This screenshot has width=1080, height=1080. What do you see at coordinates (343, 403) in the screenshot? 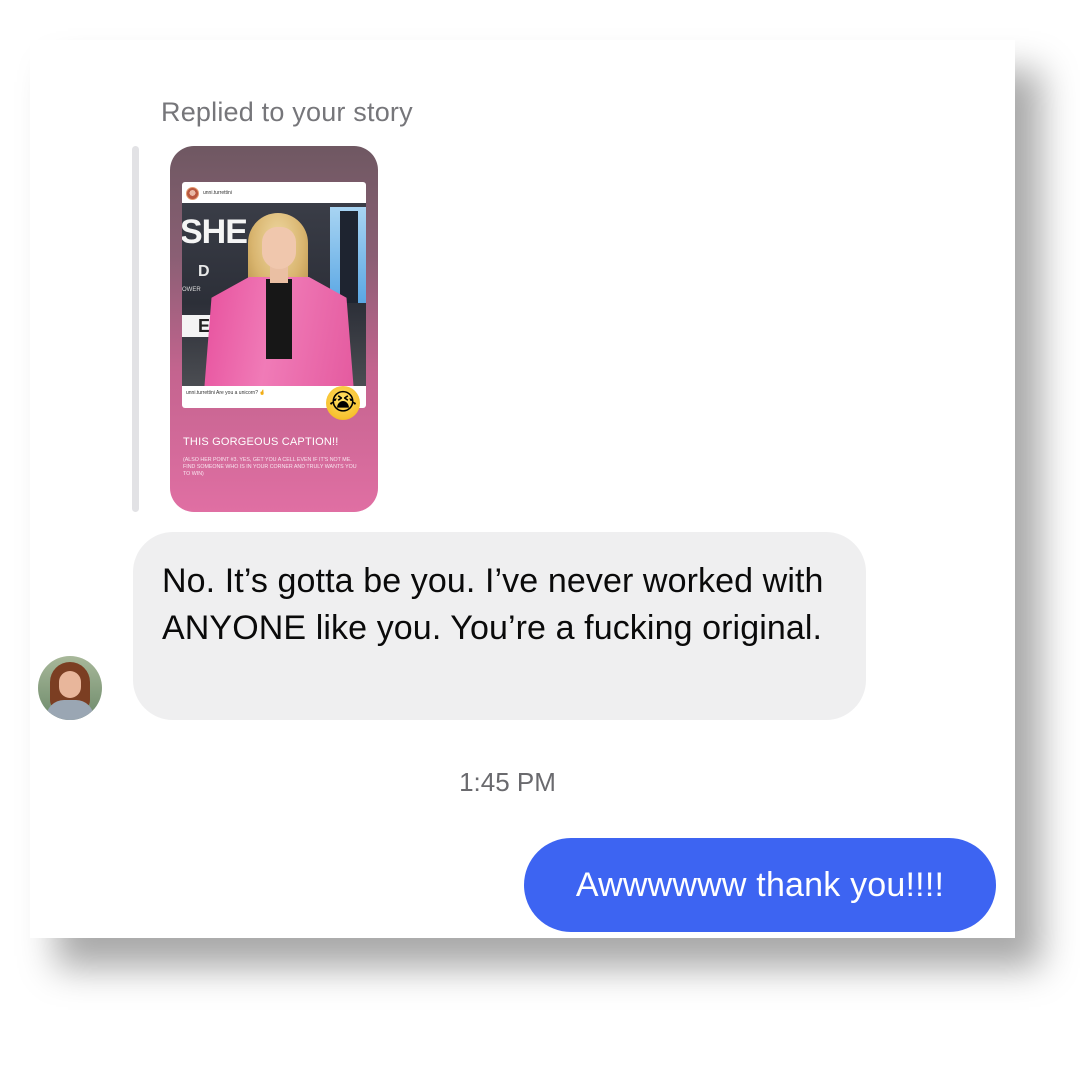
I see `crying-face-icon: 😭` at bounding box center [343, 403].